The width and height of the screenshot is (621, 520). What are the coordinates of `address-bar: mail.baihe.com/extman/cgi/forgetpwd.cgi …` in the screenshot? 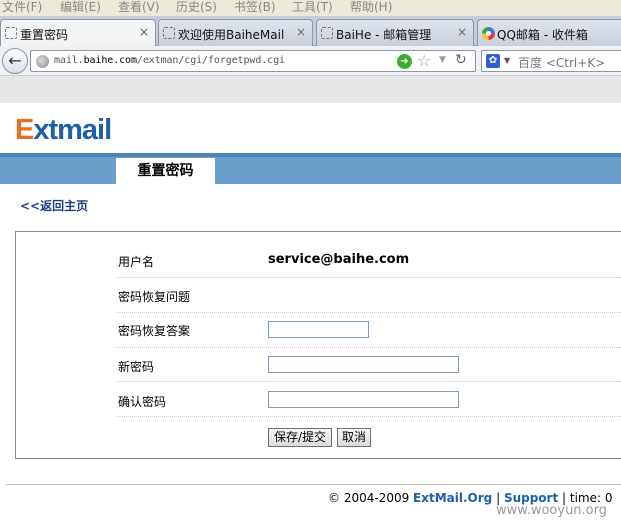 It's located at (253, 61).